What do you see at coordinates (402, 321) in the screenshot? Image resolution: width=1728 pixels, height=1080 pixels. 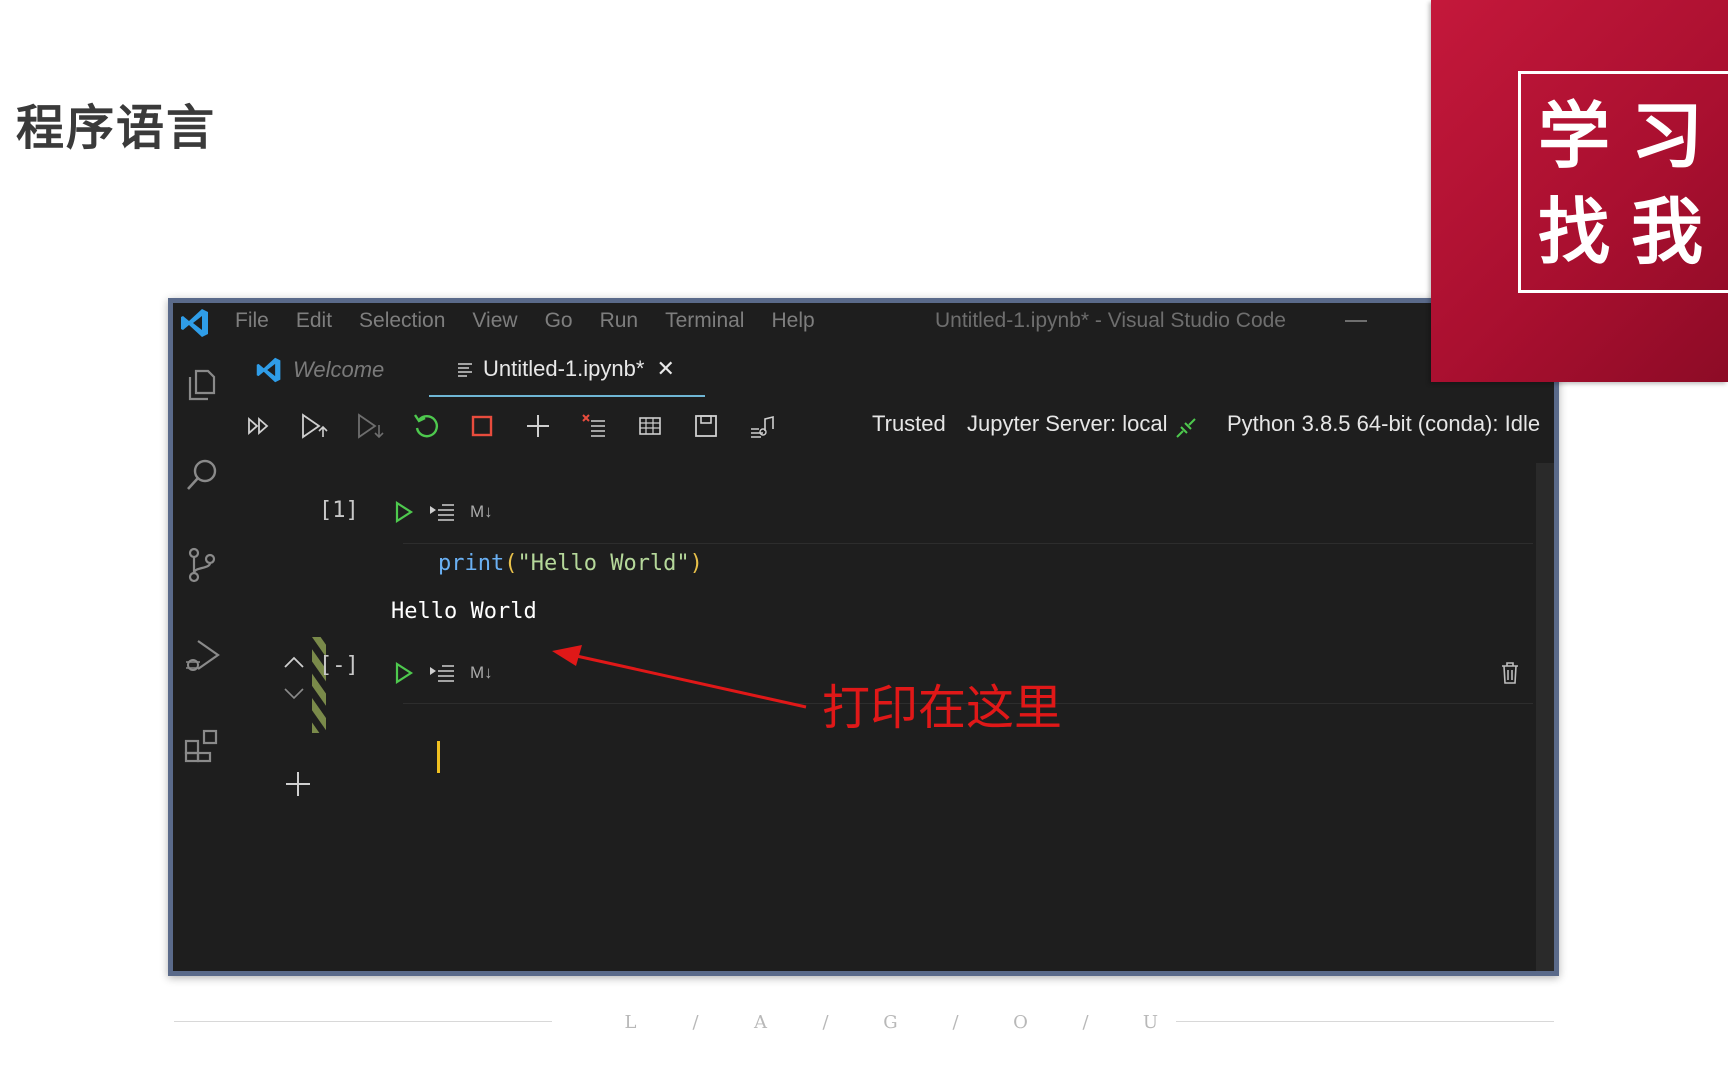 I see `menu-selection: Selection` at bounding box center [402, 321].